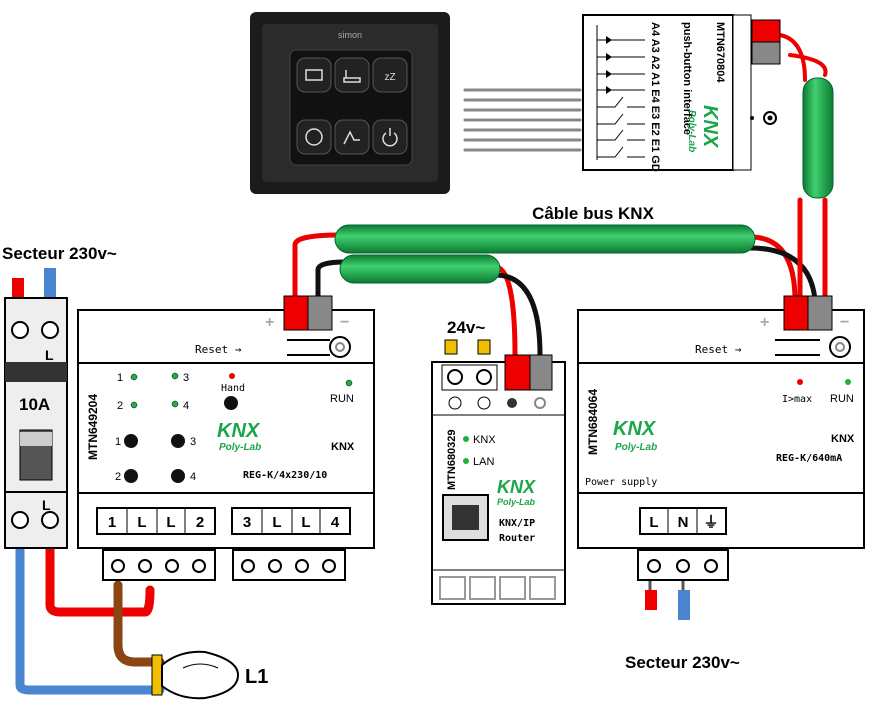 This screenshot has width=870, height=710. What do you see at coordinates (233, 388) in the screenshot?
I see `hand-label: Hand` at bounding box center [233, 388].